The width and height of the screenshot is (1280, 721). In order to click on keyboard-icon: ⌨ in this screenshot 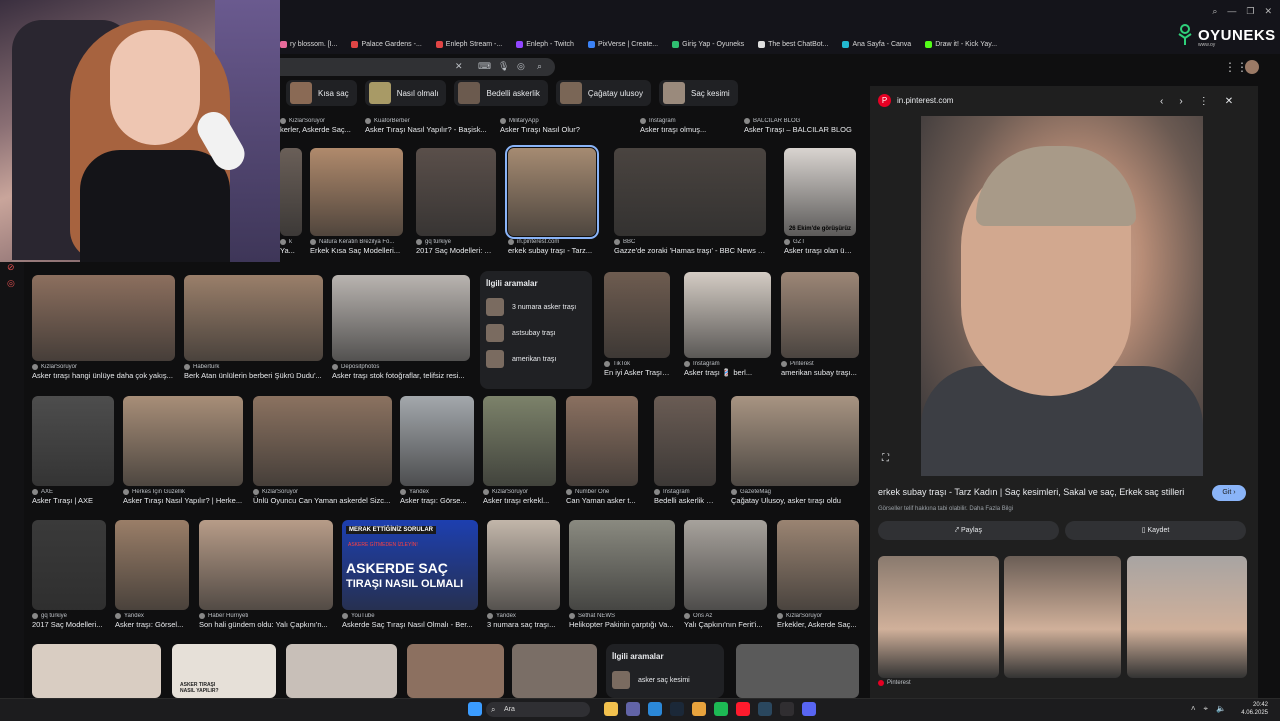, I will do `click(484, 66)`.